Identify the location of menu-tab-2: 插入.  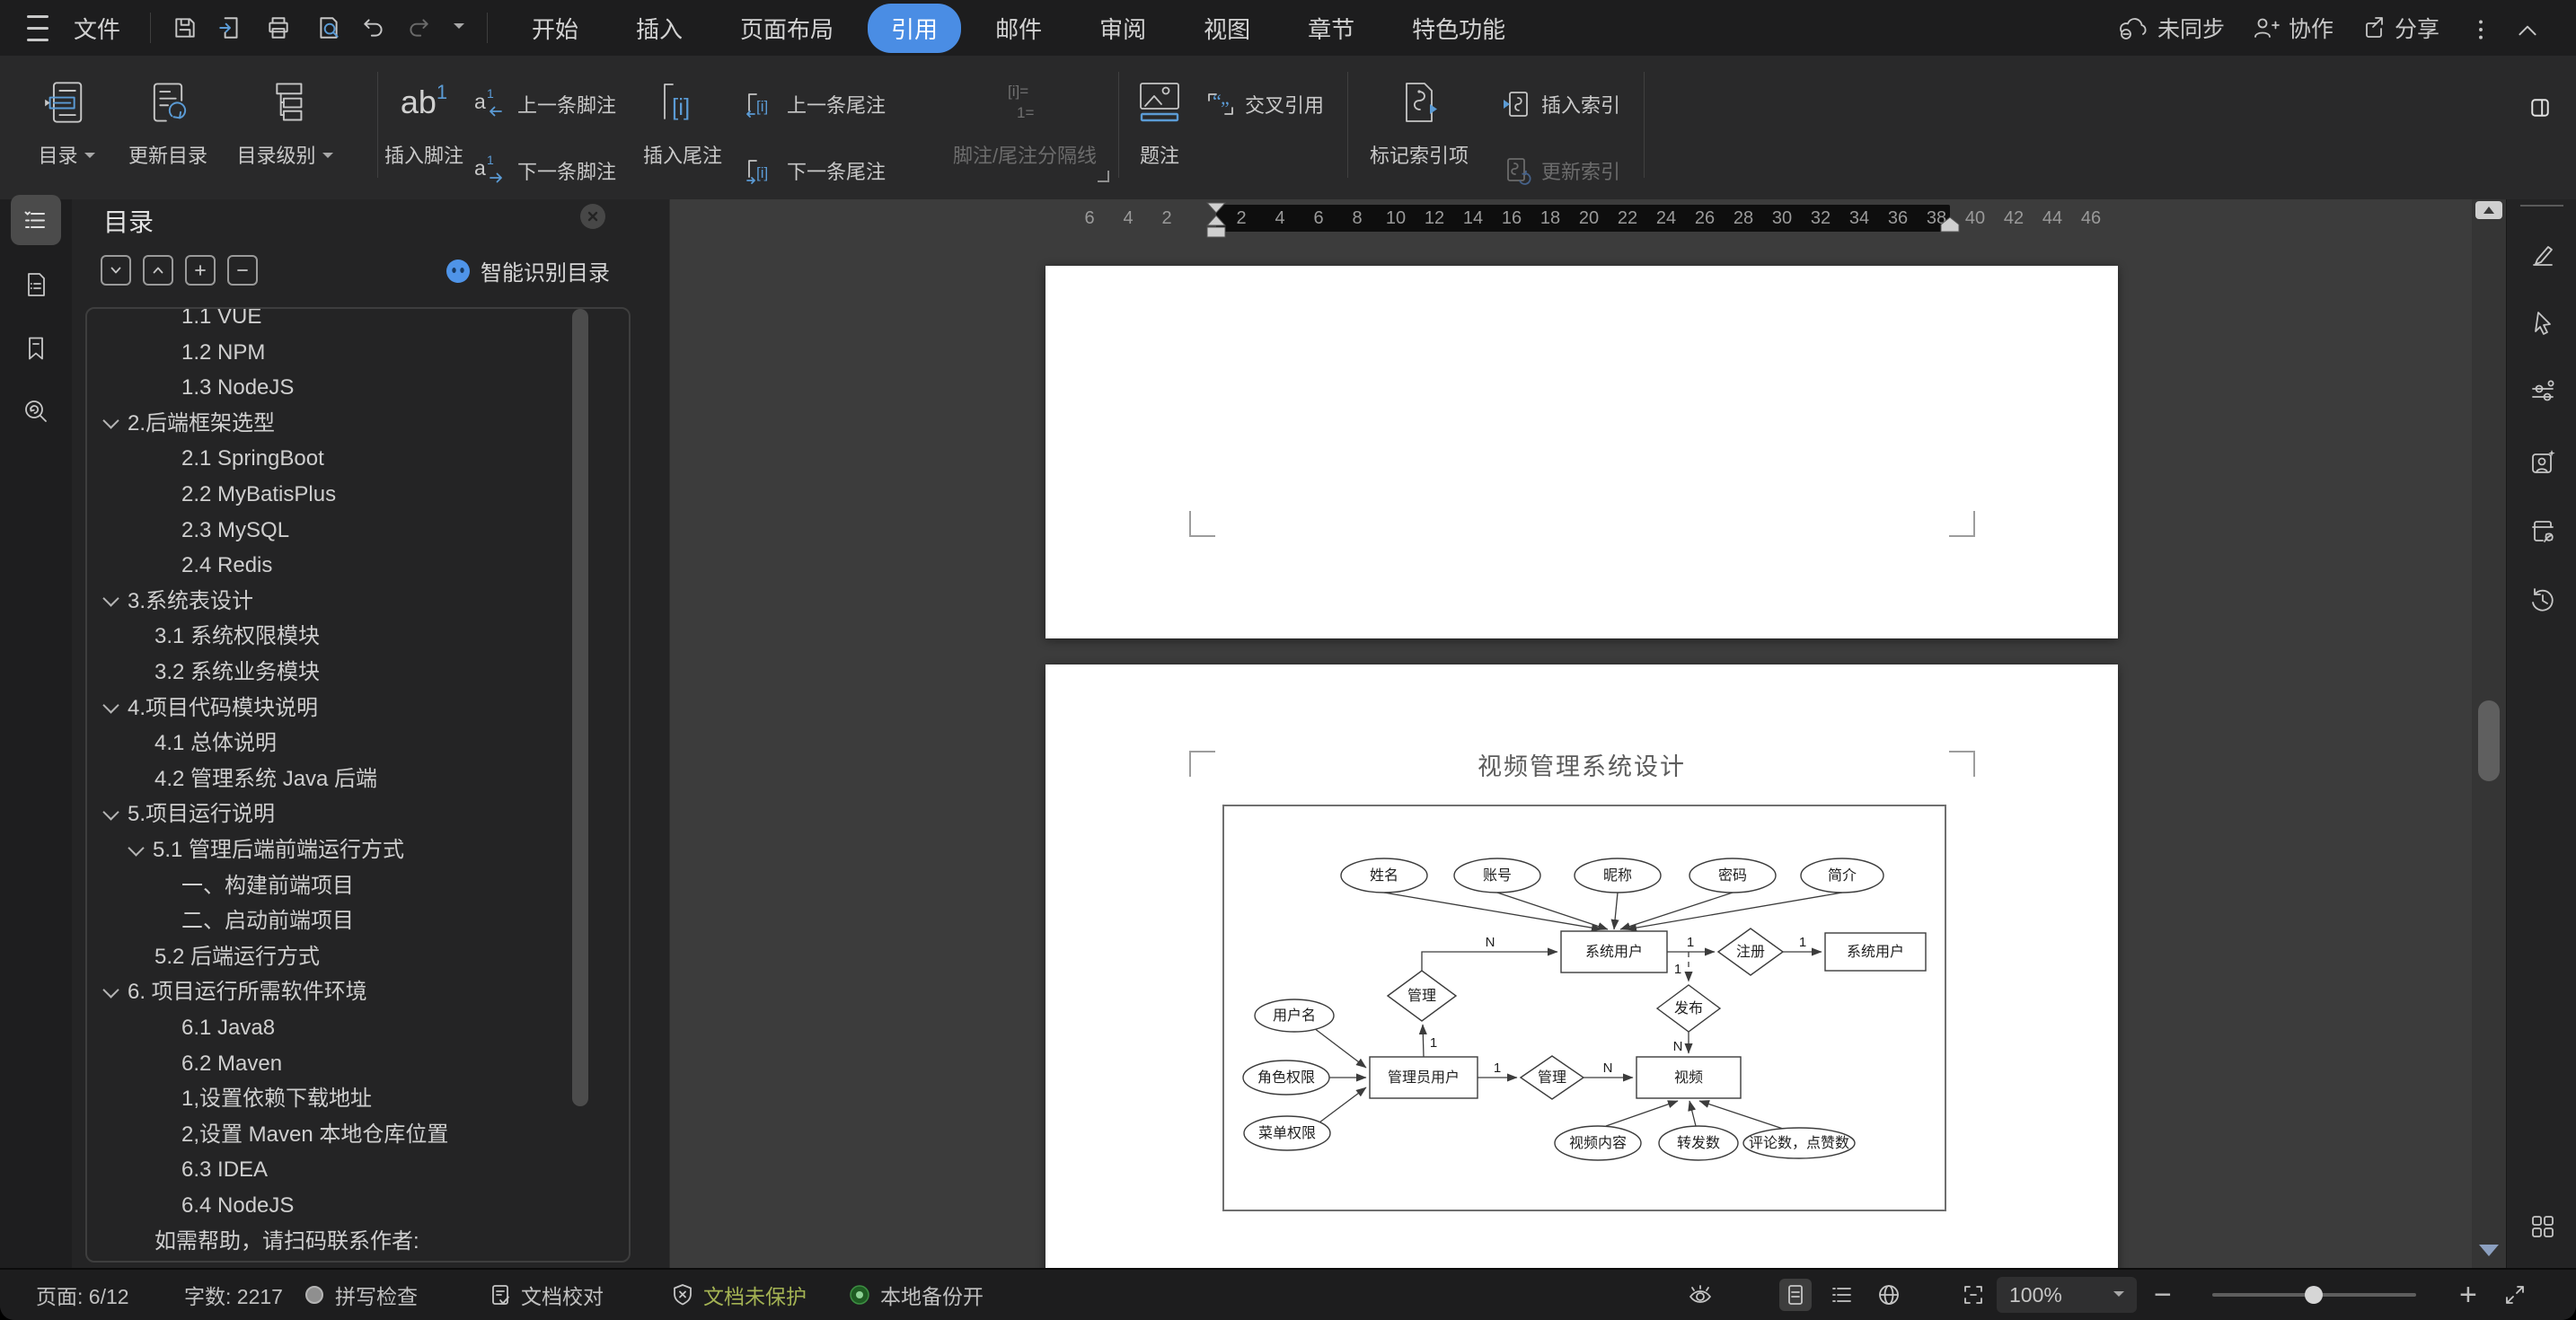
(659, 28).